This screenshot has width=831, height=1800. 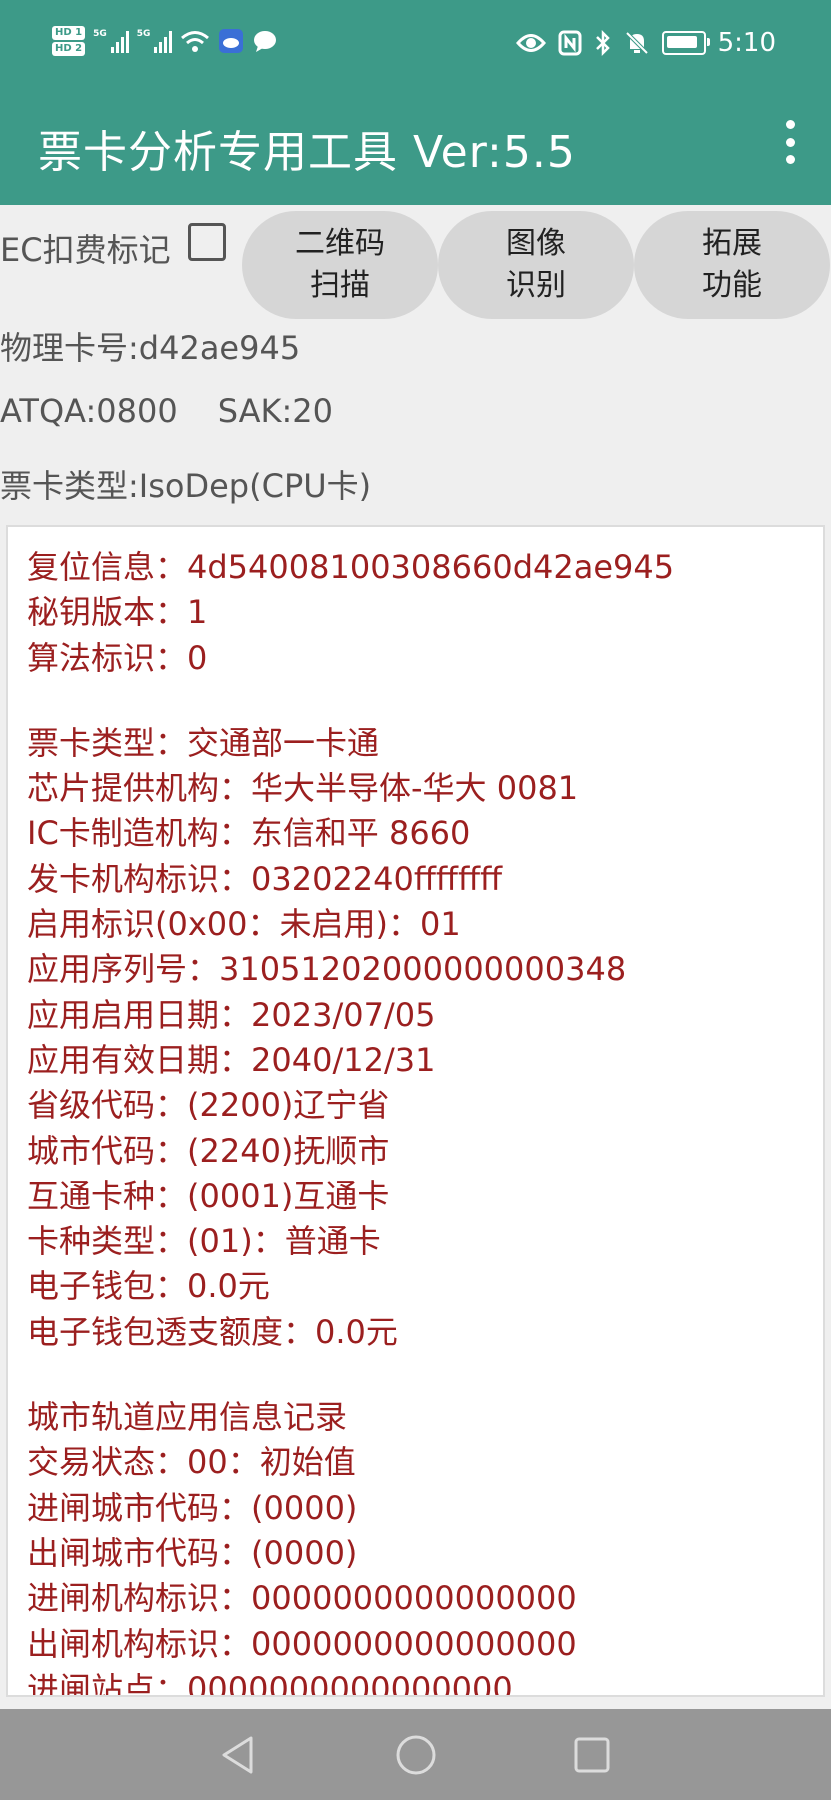 I want to click on status-bar: HD 1 HD 2 5G 5G 5:10, so click(x=415, y=46).